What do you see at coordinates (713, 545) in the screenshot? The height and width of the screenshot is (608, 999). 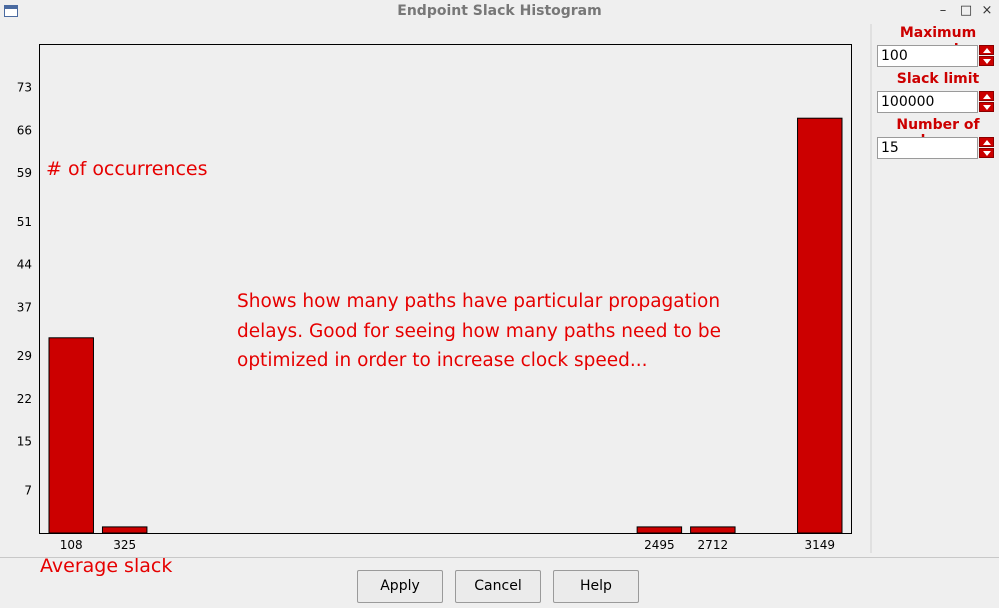 I see `x-tick-label: 2712` at bounding box center [713, 545].